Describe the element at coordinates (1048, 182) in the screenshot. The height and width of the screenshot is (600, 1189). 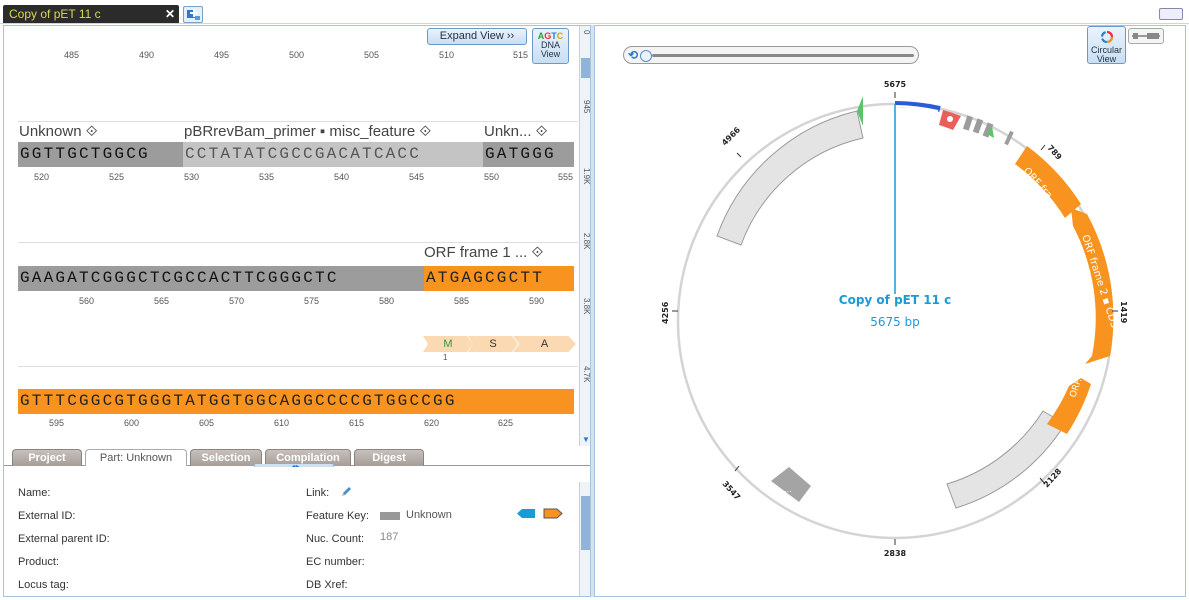
I see `orf-feature` at that location.